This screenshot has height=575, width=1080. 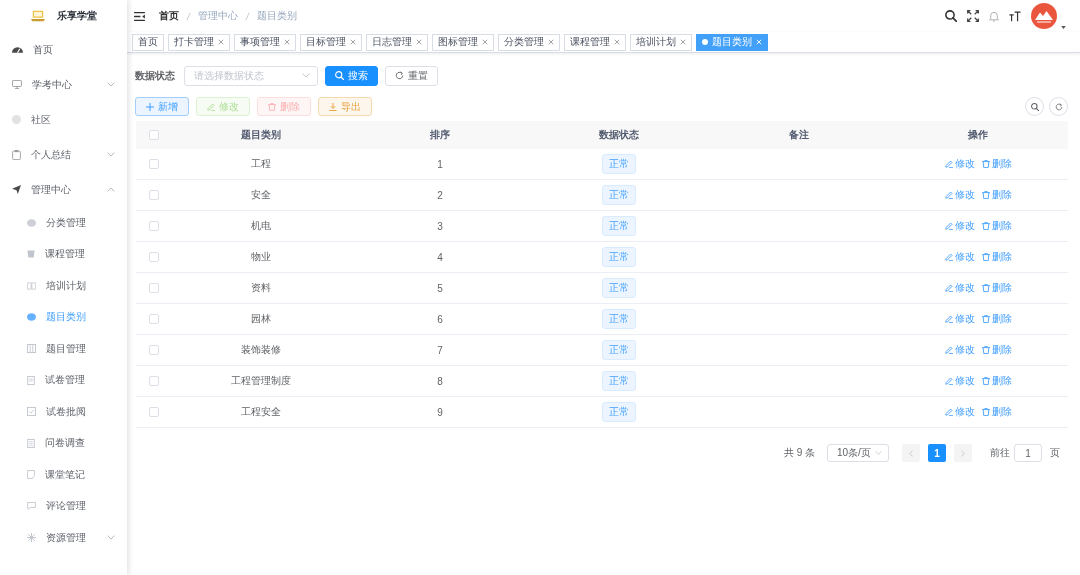 I want to click on tab: 图标管理, so click(x=463, y=42).